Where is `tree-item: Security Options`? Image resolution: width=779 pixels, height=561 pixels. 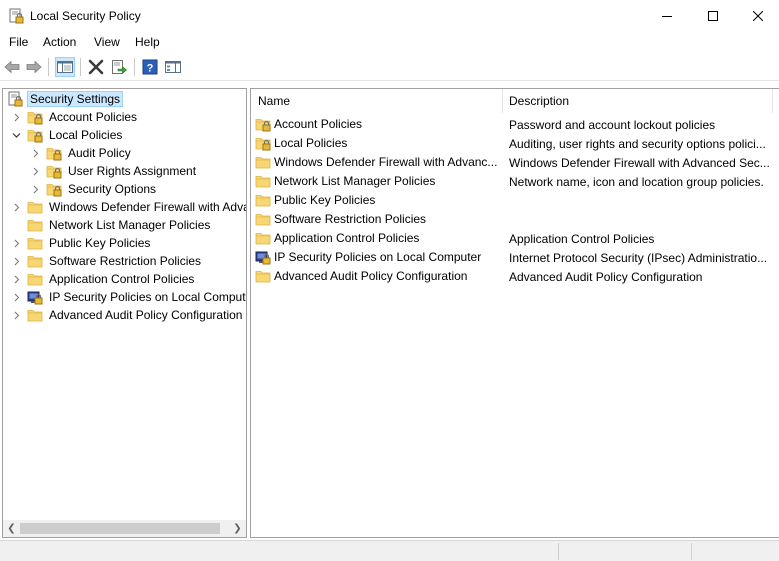
tree-item: Security Options is located at coordinates (102, 189).